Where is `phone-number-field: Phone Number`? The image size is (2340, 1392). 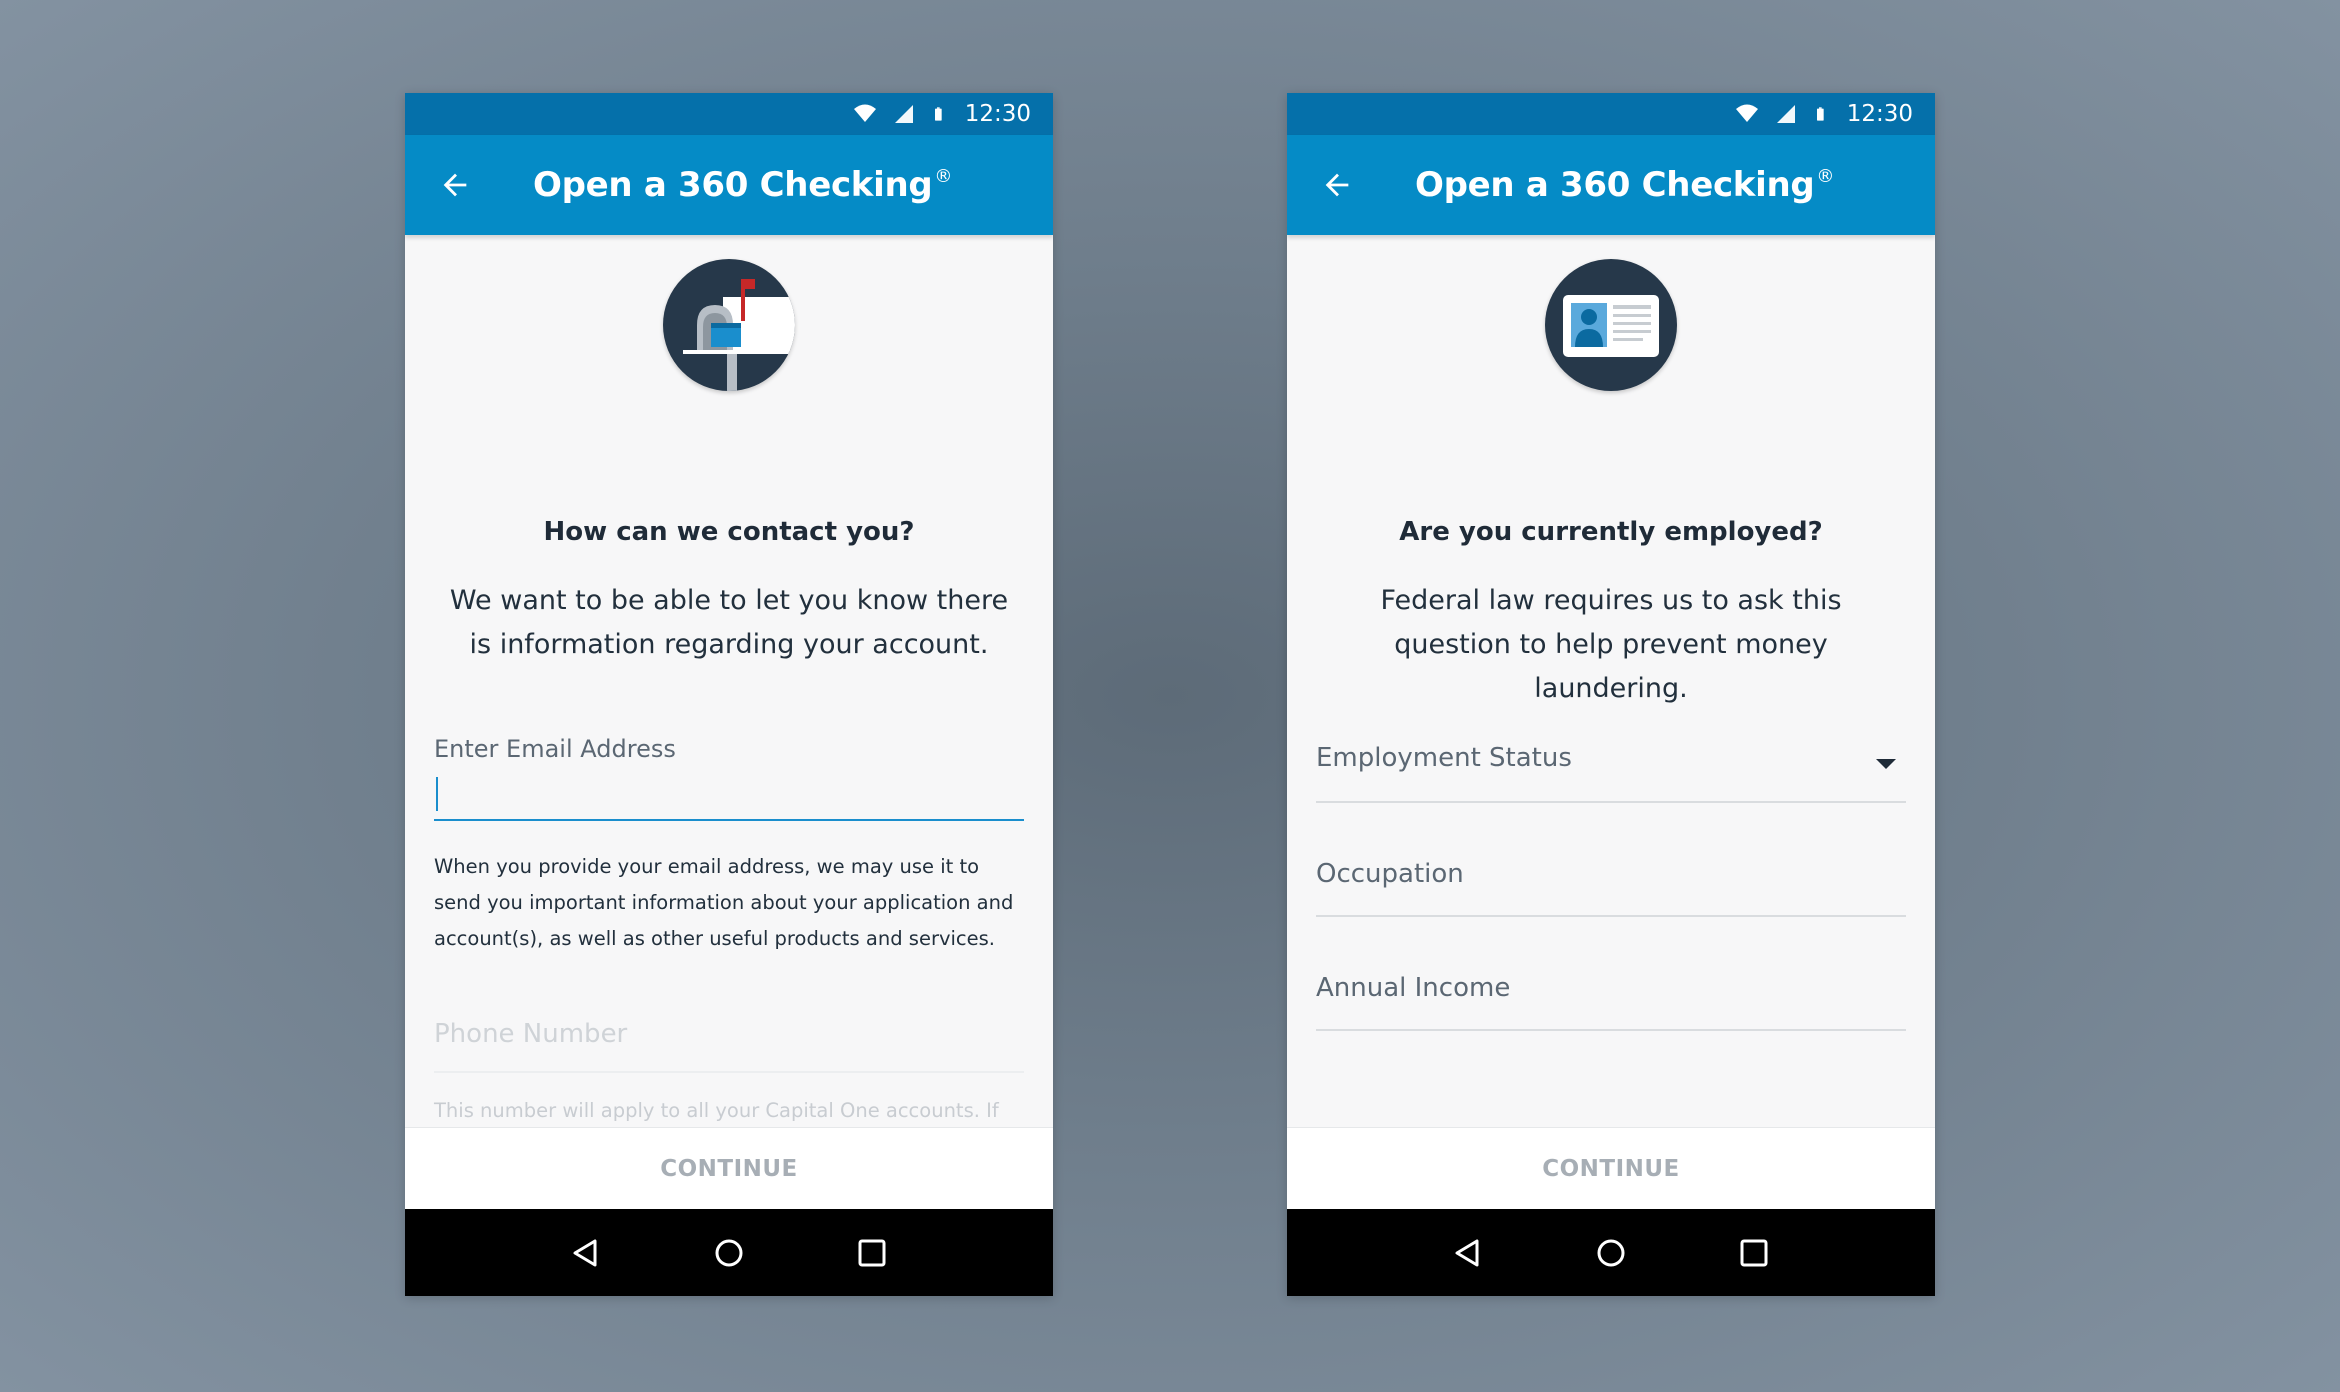 phone-number-field: Phone Number is located at coordinates (729, 1046).